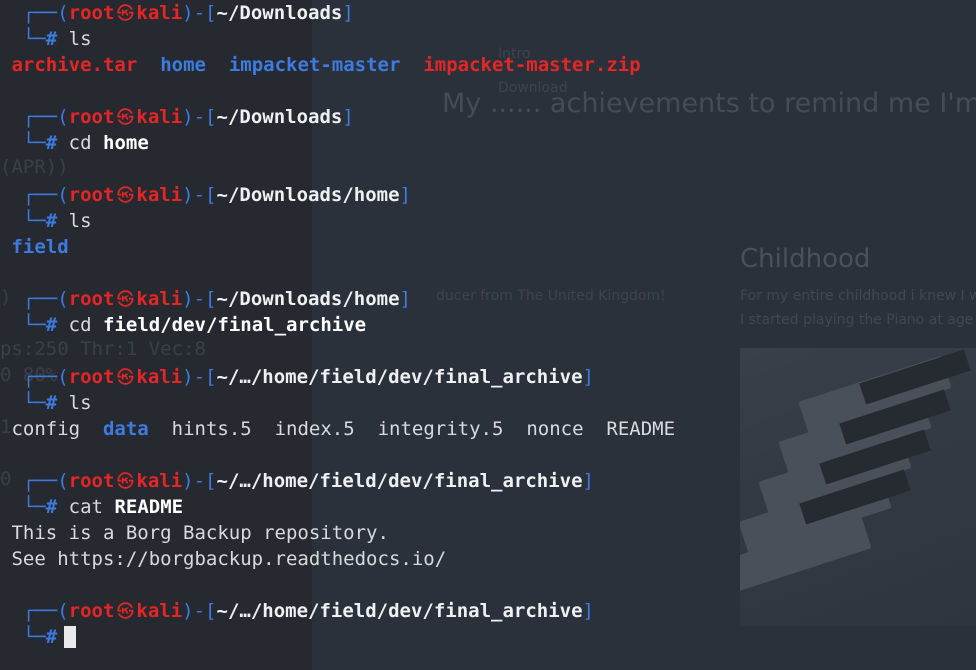 The height and width of the screenshot is (670, 976). I want to click on command-arg: README, so click(149, 507).